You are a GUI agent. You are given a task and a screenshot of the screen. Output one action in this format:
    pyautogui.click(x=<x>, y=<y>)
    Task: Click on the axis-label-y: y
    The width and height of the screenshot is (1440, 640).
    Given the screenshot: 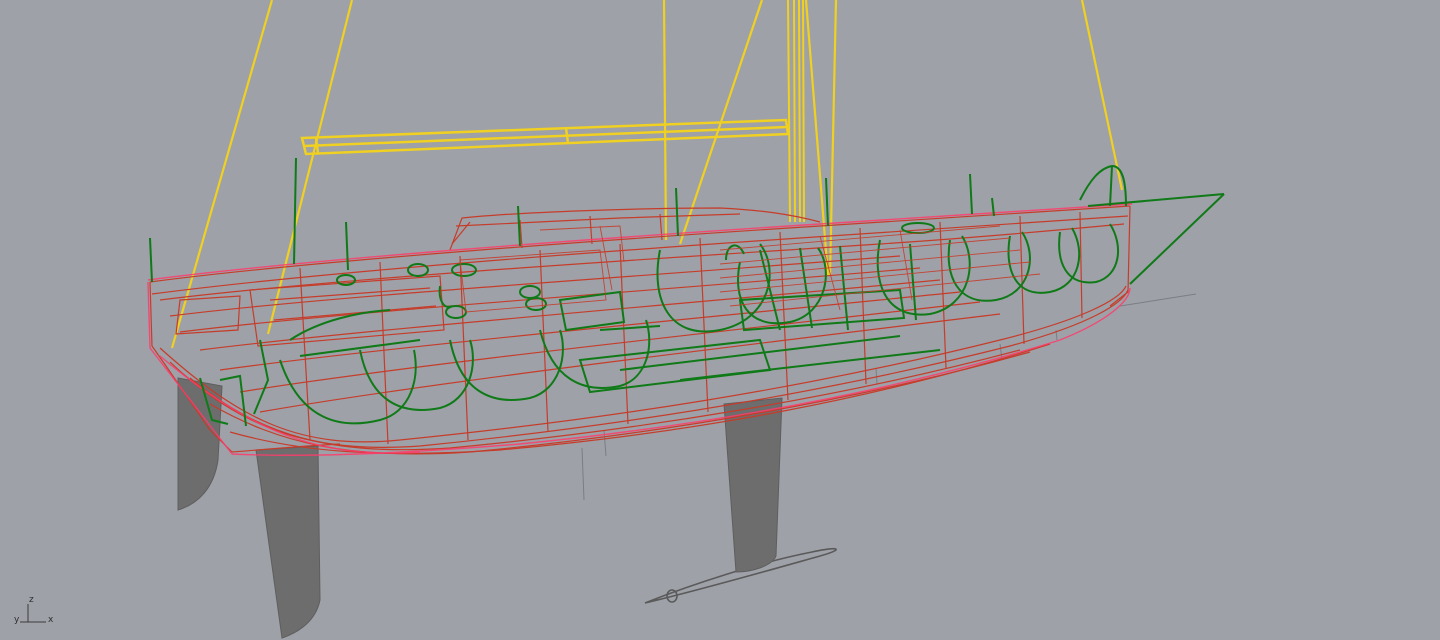 What is the action you would take?
    pyautogui.click(x=17, y=620)
    